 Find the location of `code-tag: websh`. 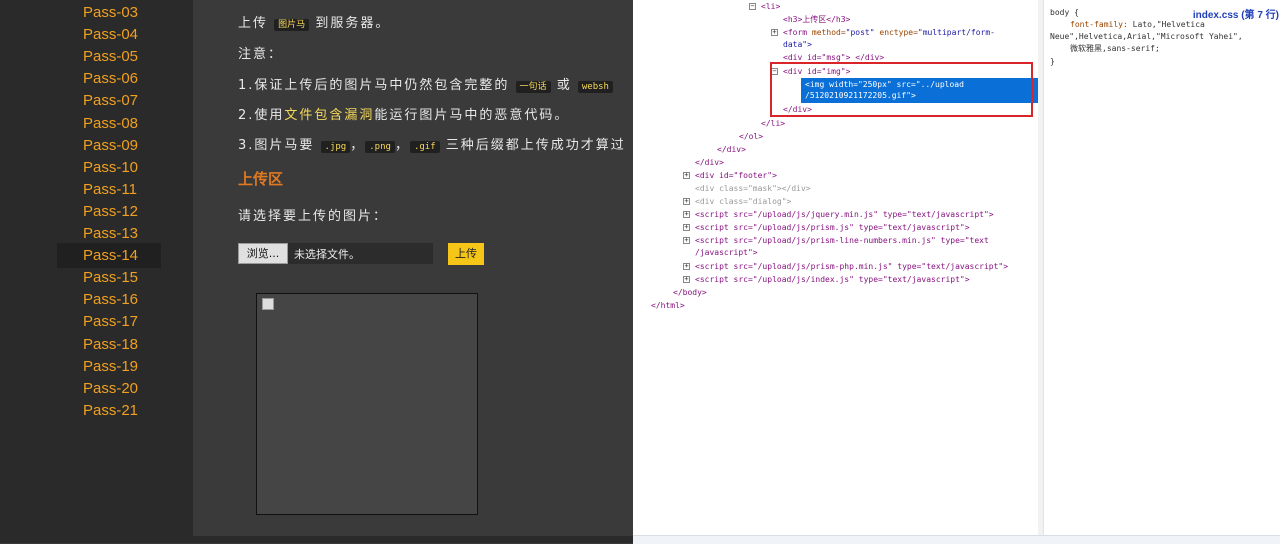

code-tag: websh is located at coordinates (595, 87).